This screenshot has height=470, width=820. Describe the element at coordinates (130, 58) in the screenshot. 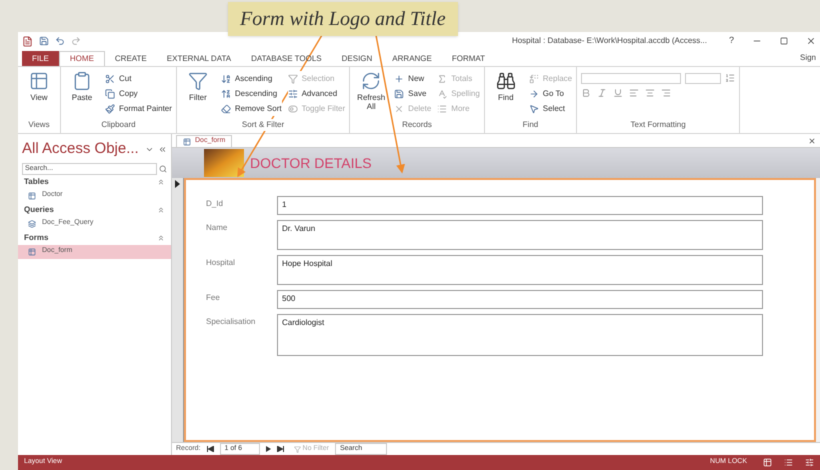

I see `ribbon-tab: CREATE` at that location.